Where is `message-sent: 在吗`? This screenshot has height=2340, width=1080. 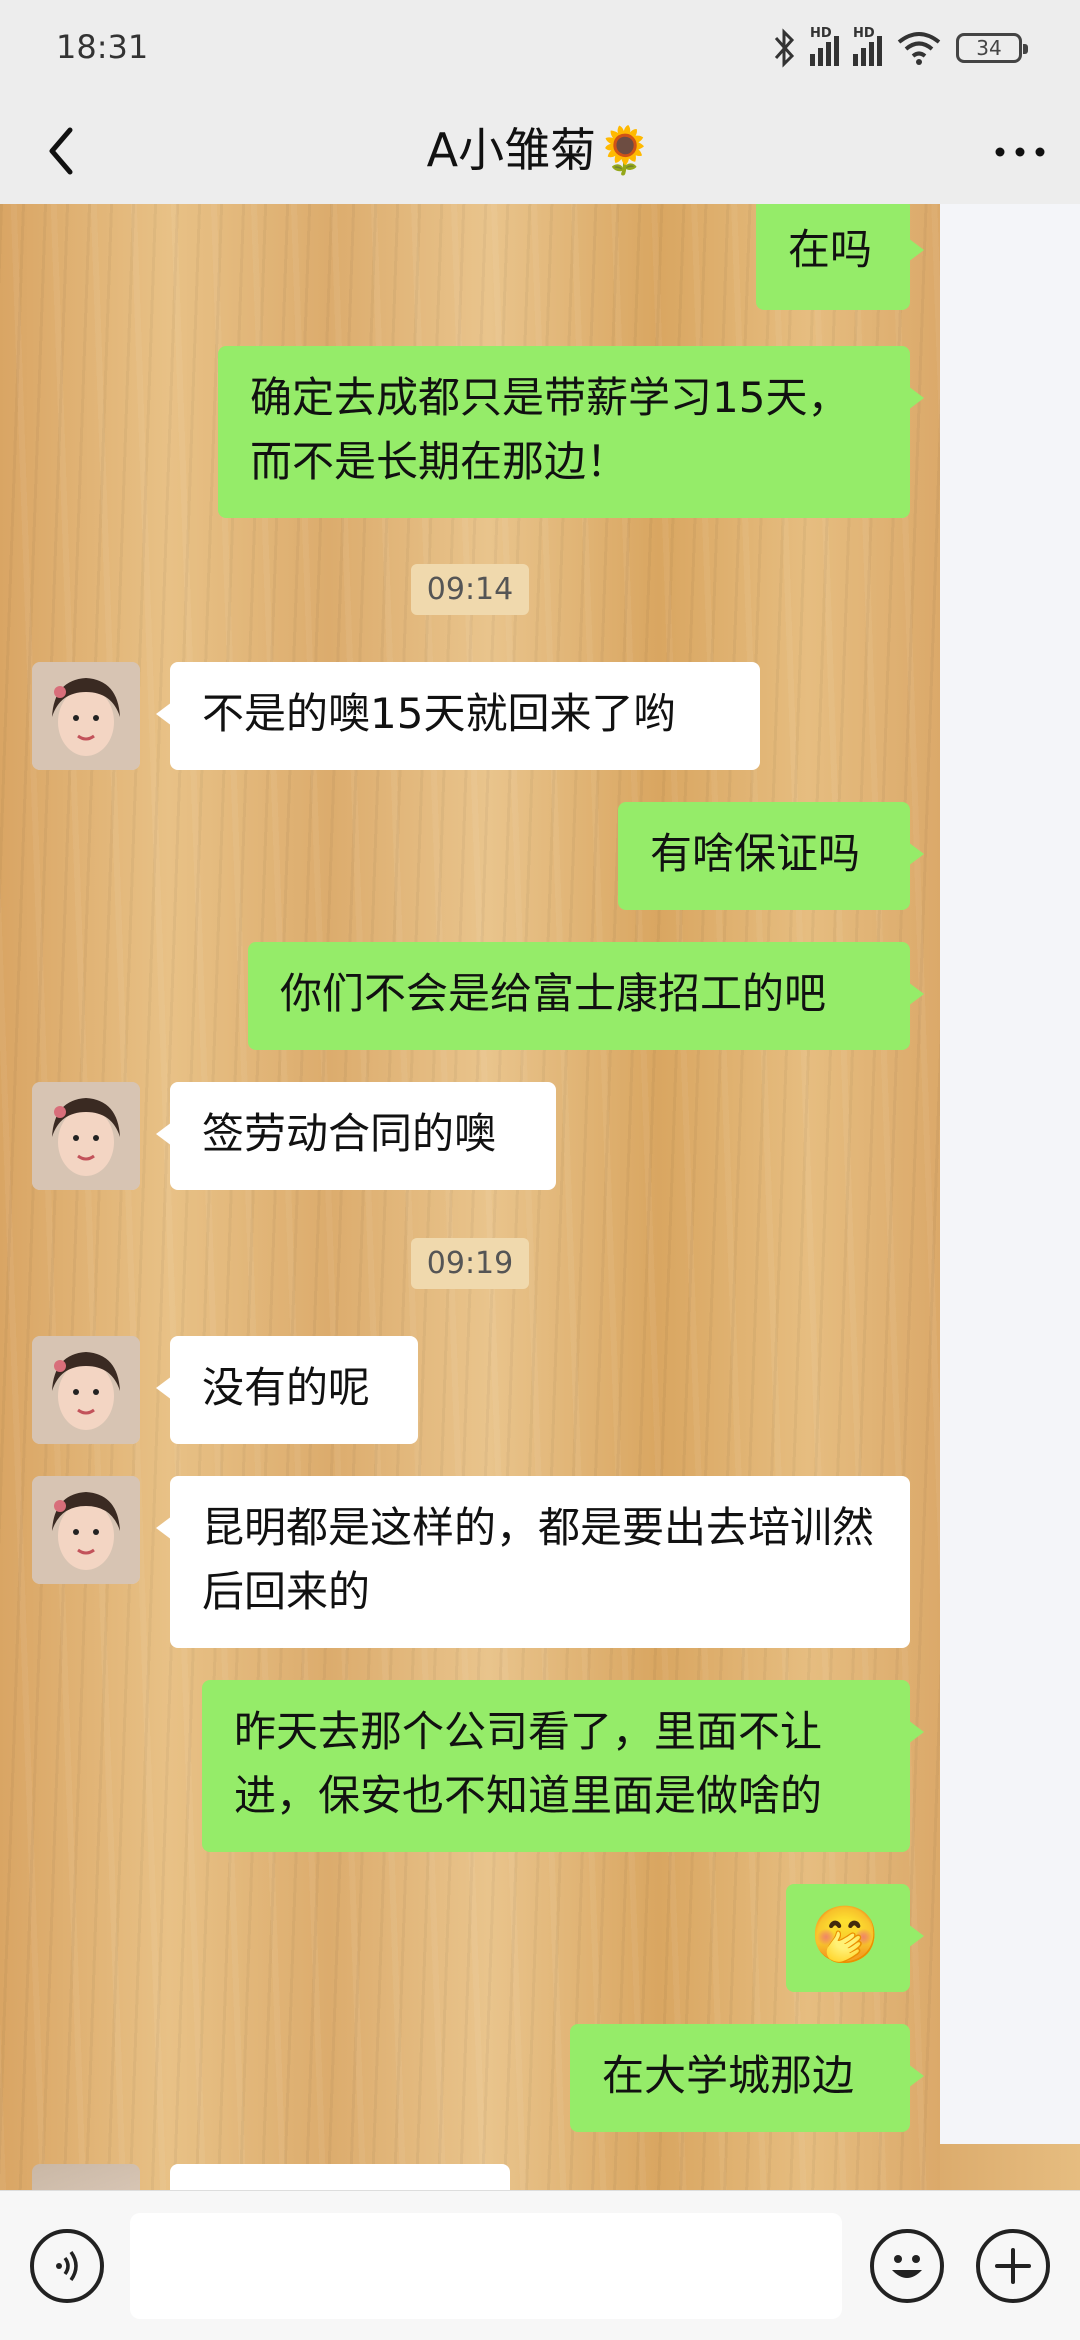 message-sent: 在吗 is located at coordinates (840, 257).